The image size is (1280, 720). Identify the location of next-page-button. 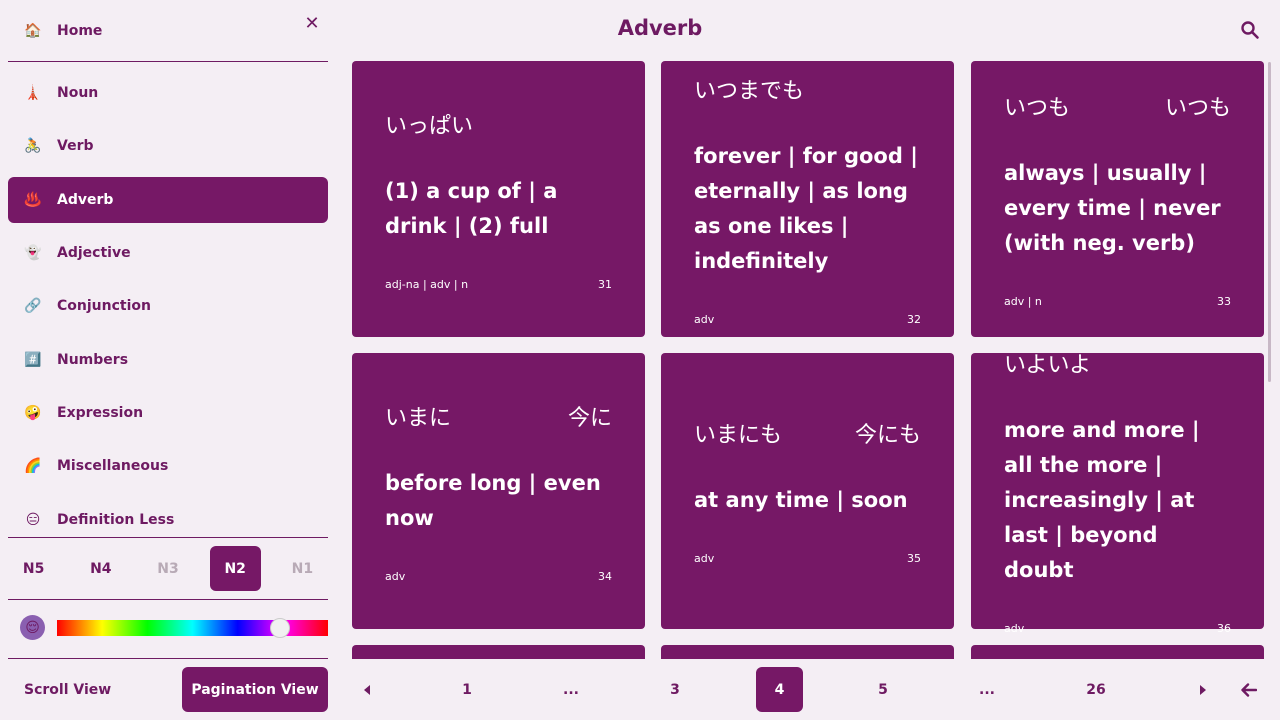
(1203, 689).